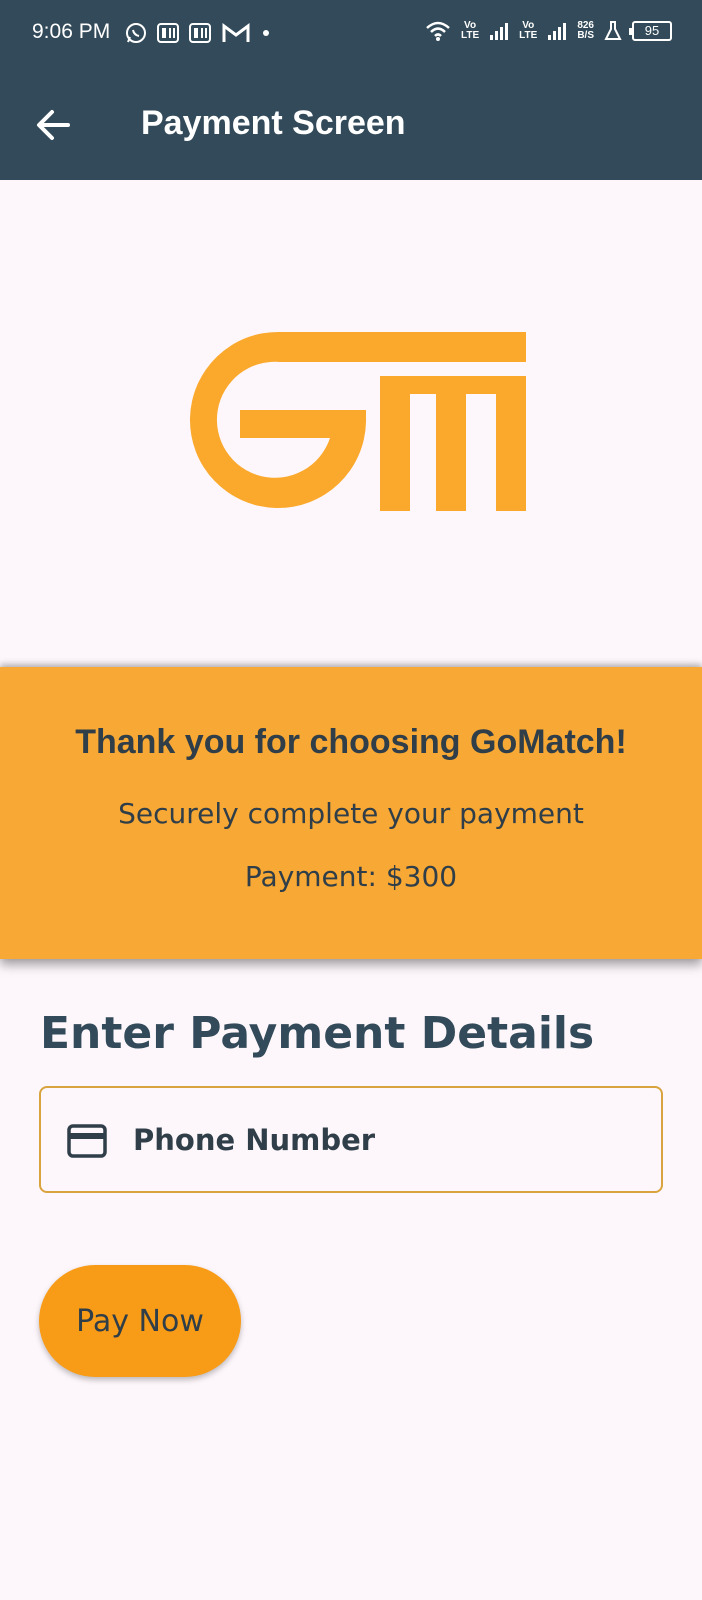 Image resolution: width=702 pixels, height=1600 pixels. Describe the element at coordinates (71, 31) in the screenshot. I see `status-time: 9:06 PM` at that location.